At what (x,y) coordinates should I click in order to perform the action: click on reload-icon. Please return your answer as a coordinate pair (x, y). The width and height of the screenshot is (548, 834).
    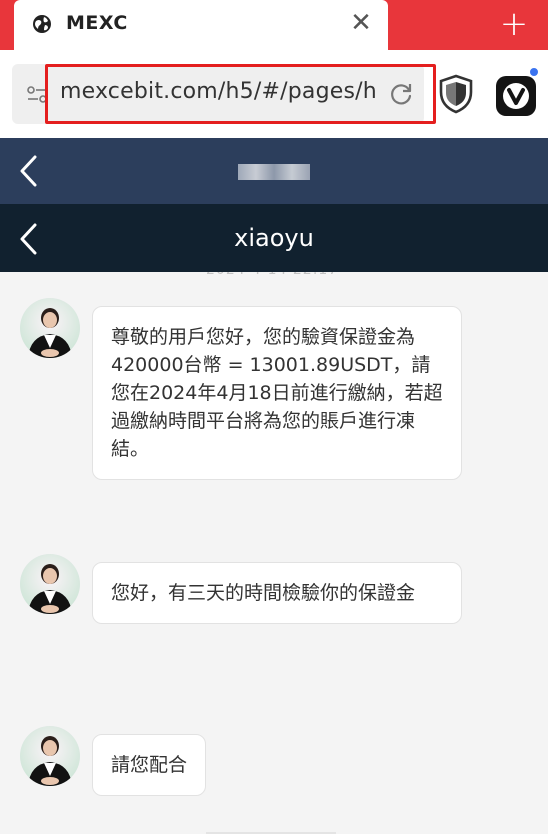
    Looking at the image, I should click on (401, 94).